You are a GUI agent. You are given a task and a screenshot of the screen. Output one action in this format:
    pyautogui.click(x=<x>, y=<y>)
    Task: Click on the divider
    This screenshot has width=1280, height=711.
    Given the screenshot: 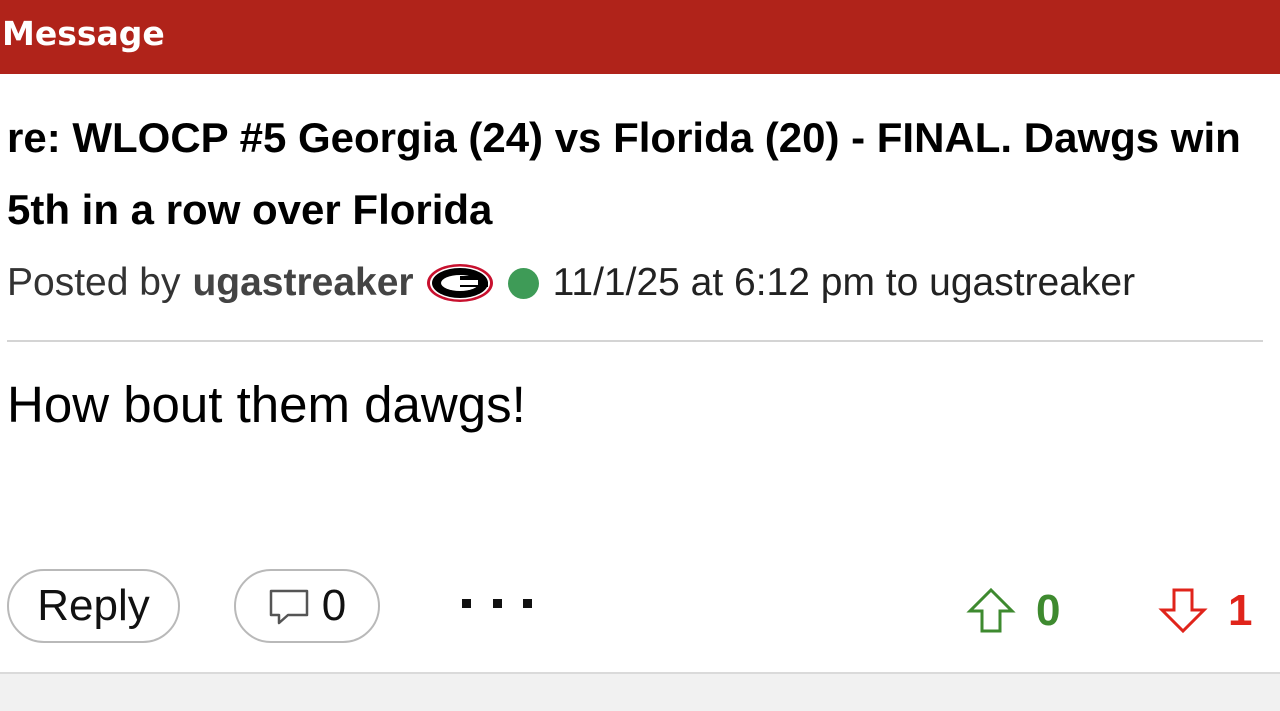 What is the action you would take?
    pyautogui.click(x=635, y=341)
    